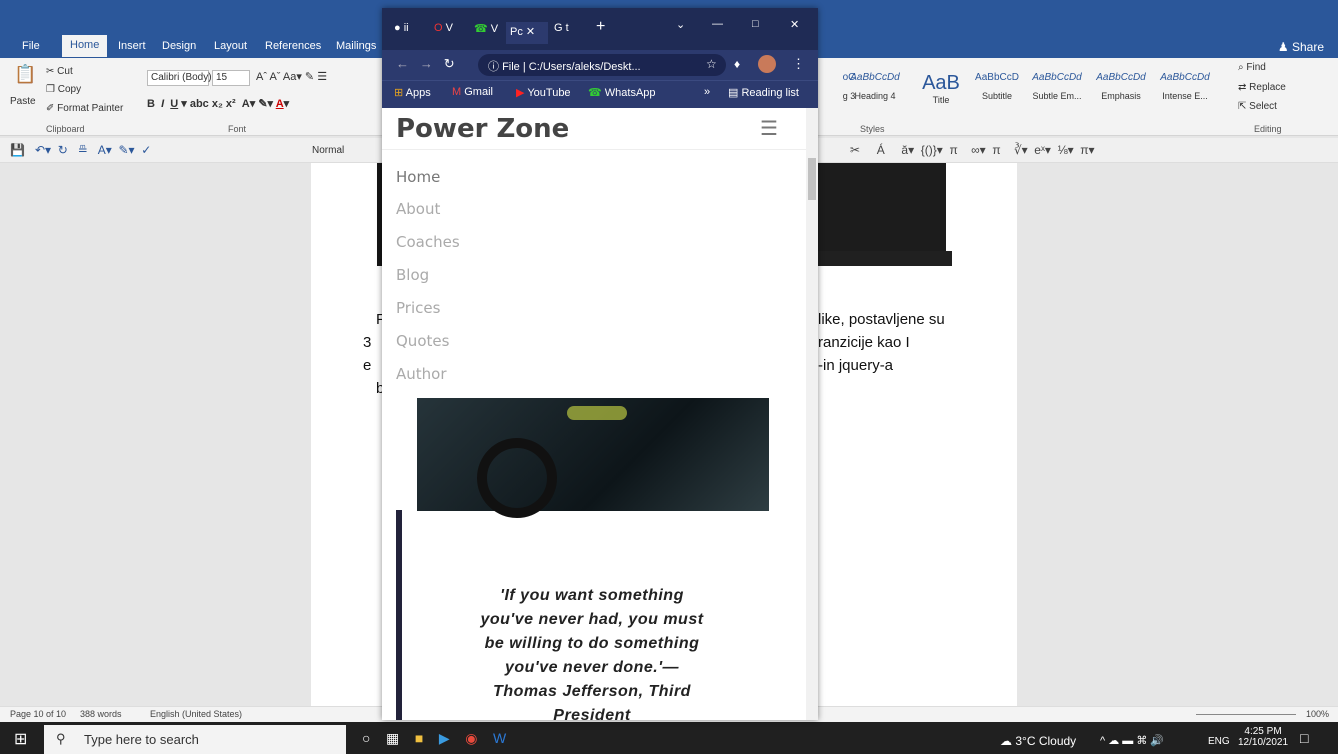  What do you see at coordinates (434, 738) in the screenshot?
I see `taskbar-apps: ○ ▦ ■ ▶ ◉ W` at bounding box center [434, 738].